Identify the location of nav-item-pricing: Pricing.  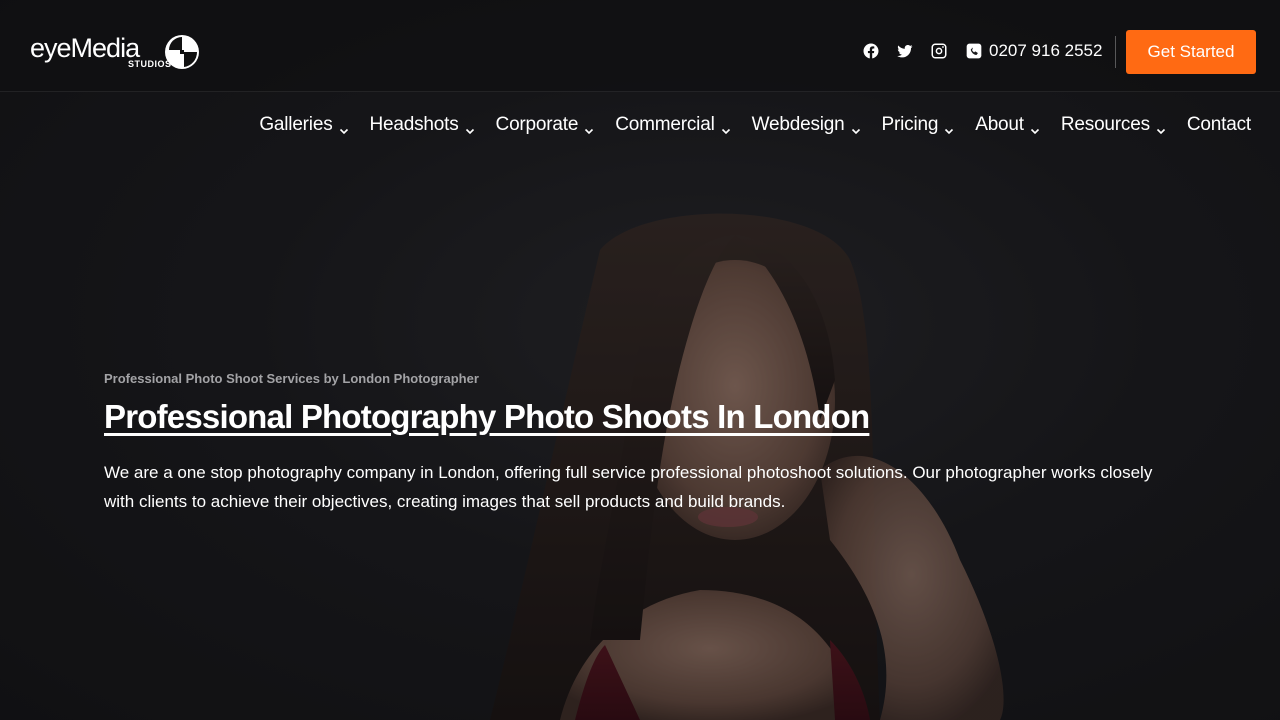
(918, 125).